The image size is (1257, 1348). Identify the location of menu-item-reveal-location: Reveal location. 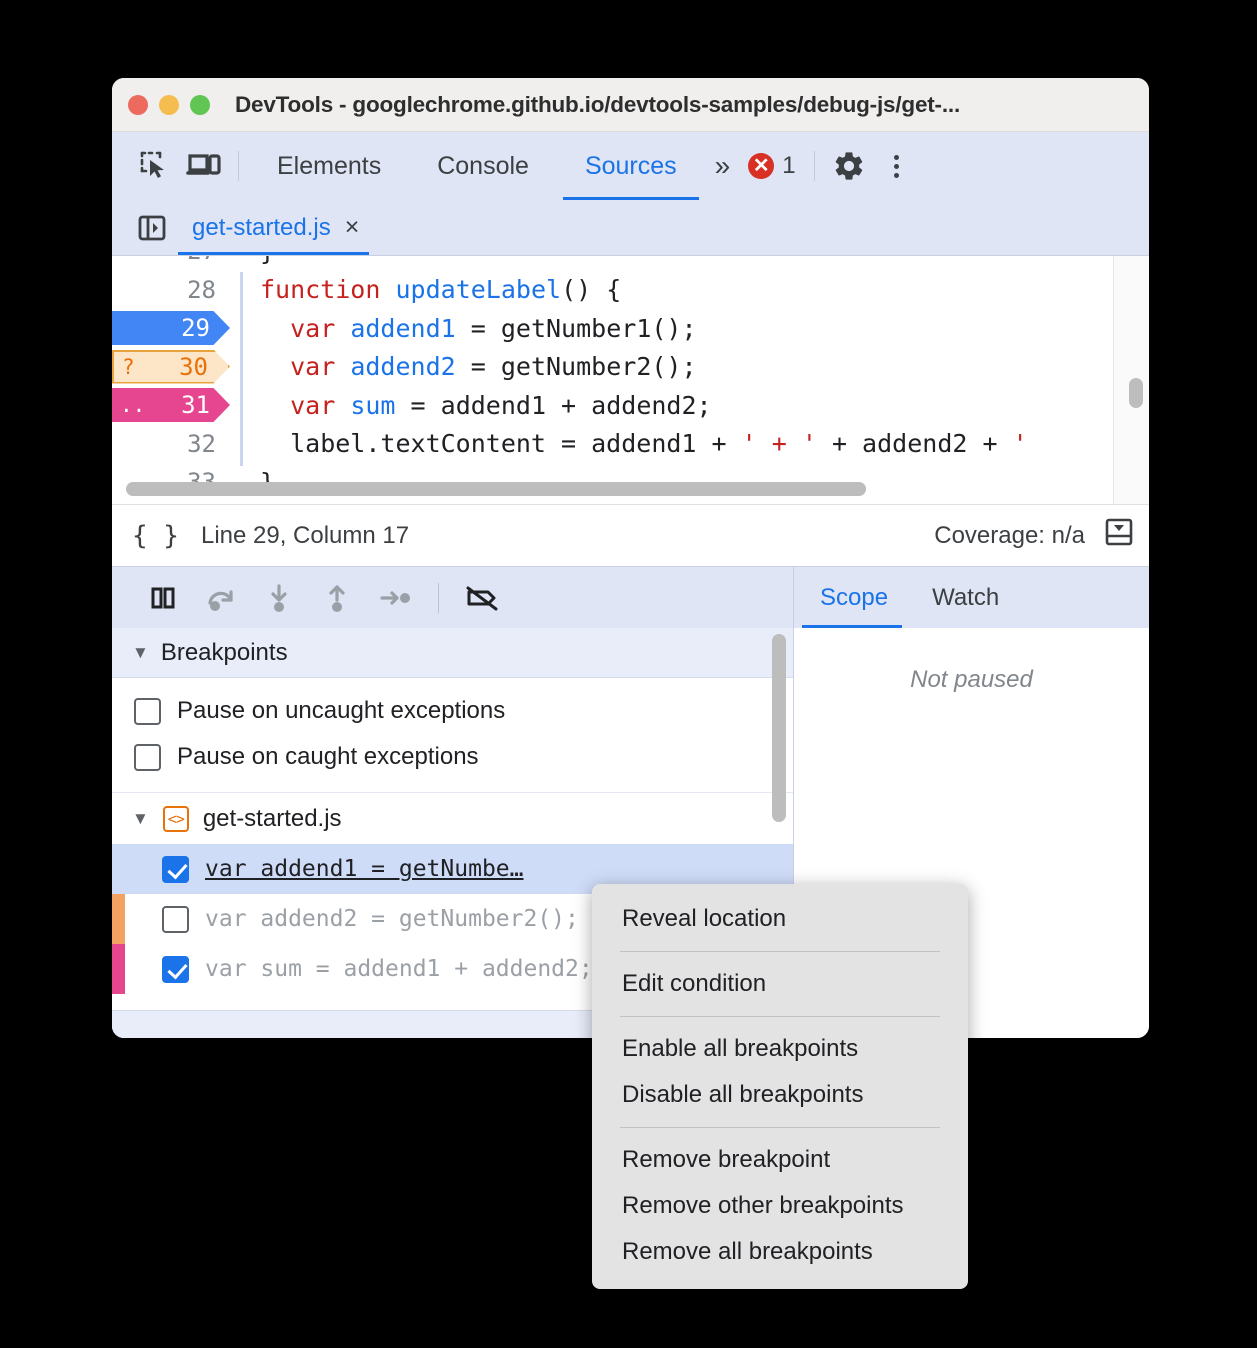
(780, 919).